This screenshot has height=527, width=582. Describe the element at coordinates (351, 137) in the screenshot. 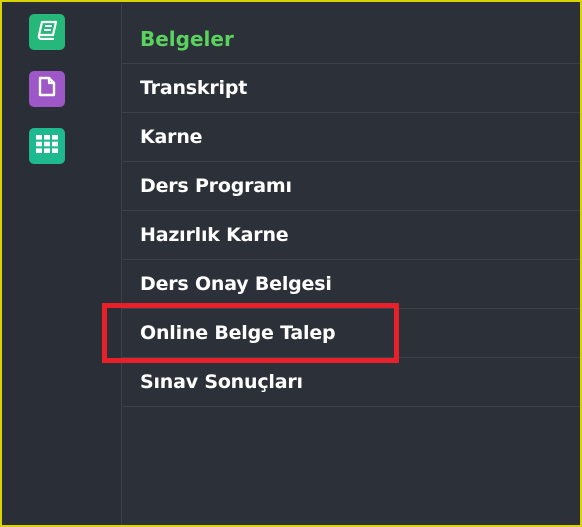

I see `menu-item-karne: Karne` at that location.